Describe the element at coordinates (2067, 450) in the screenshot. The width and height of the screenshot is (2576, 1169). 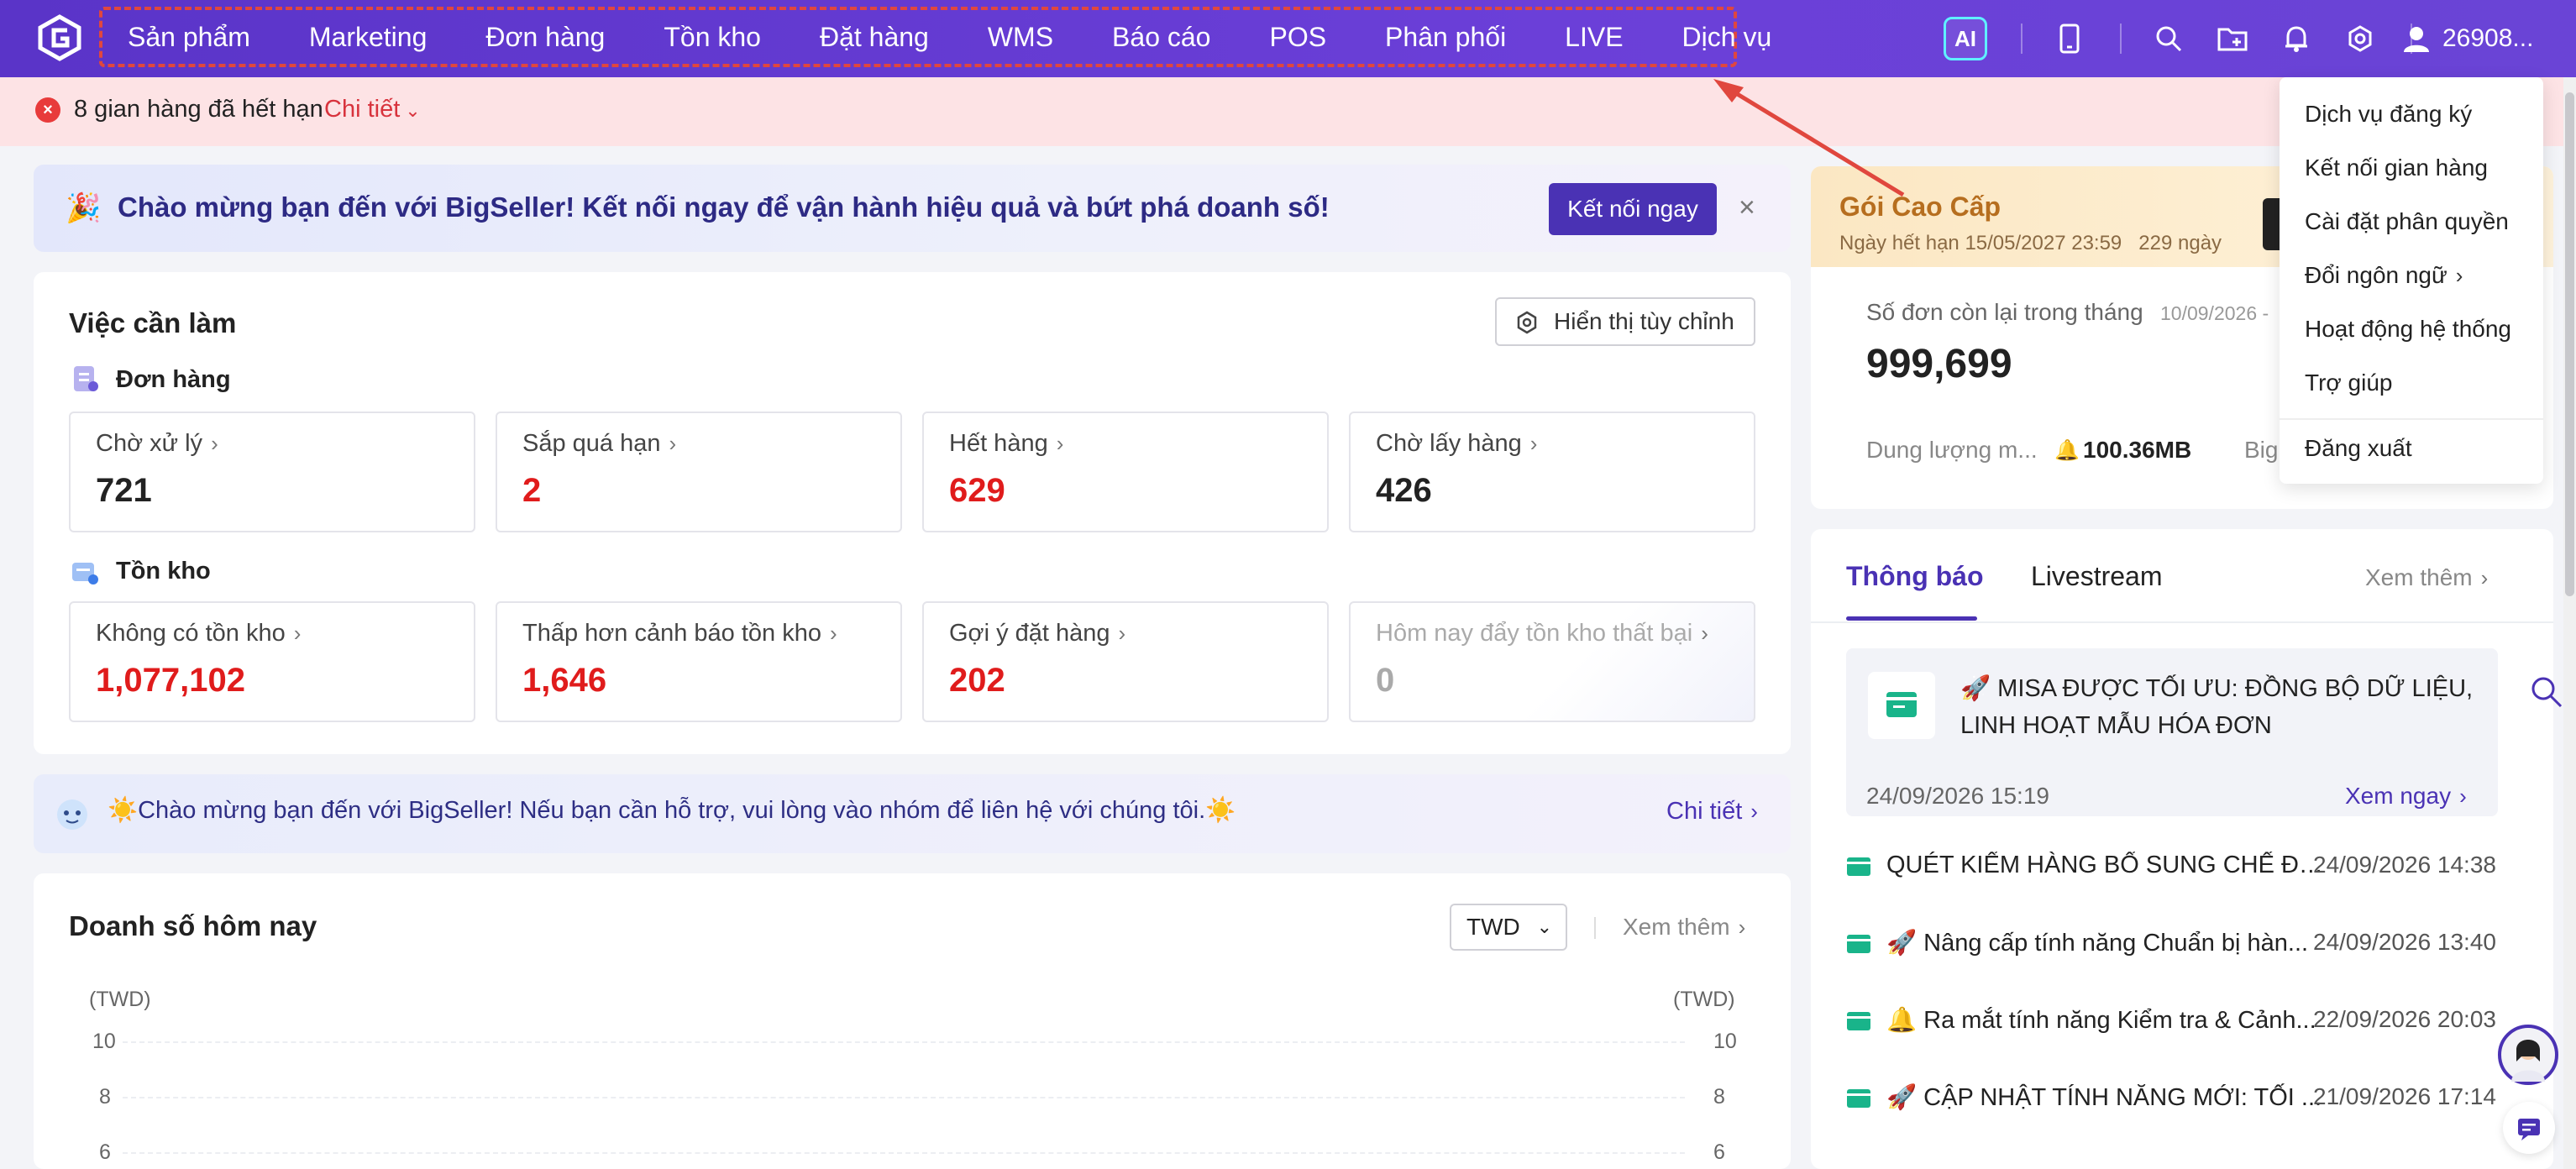
I see `bell-icon: 🔔` at that location.